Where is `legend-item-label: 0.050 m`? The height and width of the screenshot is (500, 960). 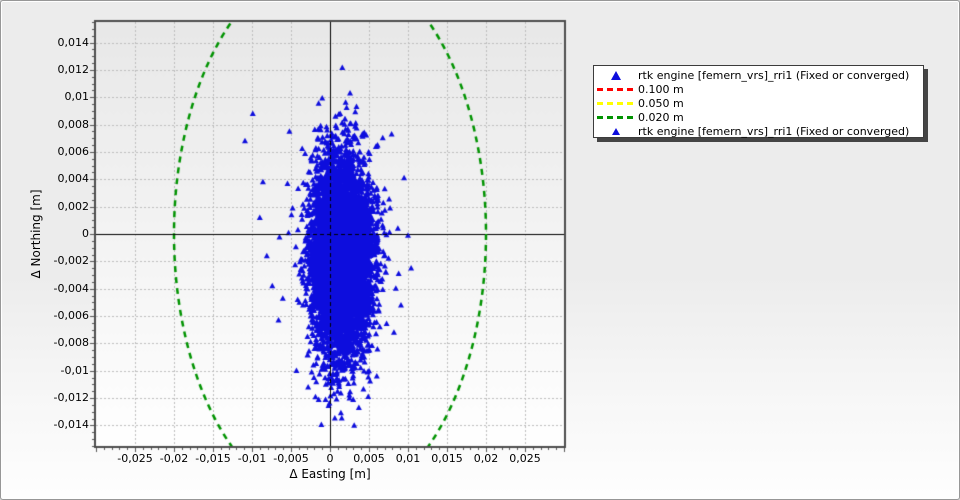 legend-item-label: 0.050 m is located at coordinates (661, 103).